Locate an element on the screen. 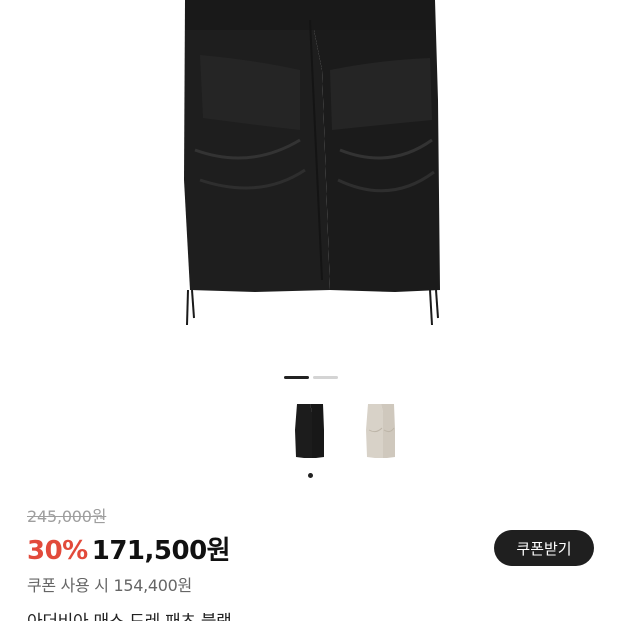 The height and width of the screenshot is (621, 621). product-title: 아더비아 매스 드레 패츠 블랙 is located at coordinates (129, 614).